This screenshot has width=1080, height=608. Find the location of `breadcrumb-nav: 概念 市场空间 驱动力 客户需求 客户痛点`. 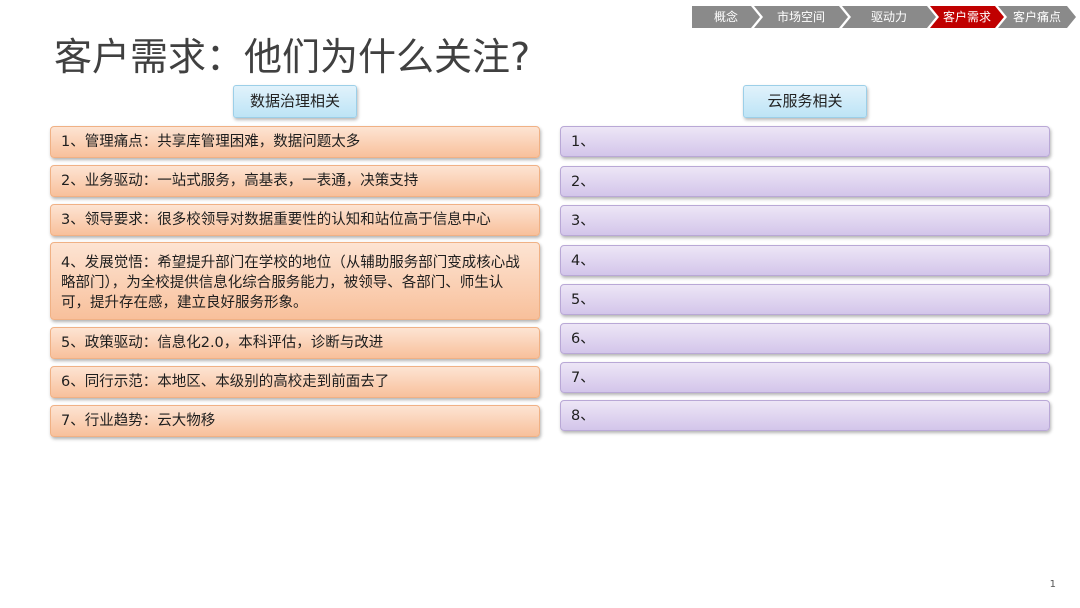

breadcrumb-nav: 概念 市场空间 驱动力 客户需求 客户痛点 is located at coordinates (884, 17).